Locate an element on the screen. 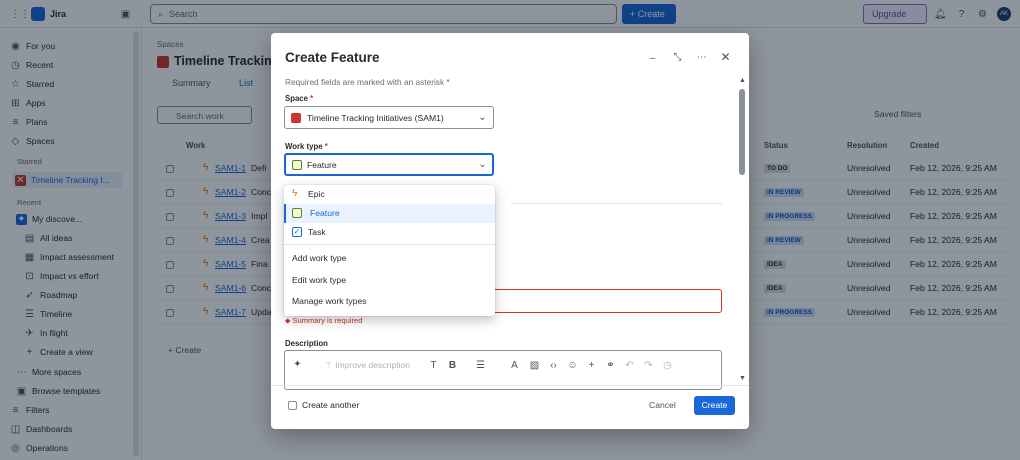 The width and height of the screenshot is (1020, 460). emoji-icon: ☺ is located at coordinates (572, 365).